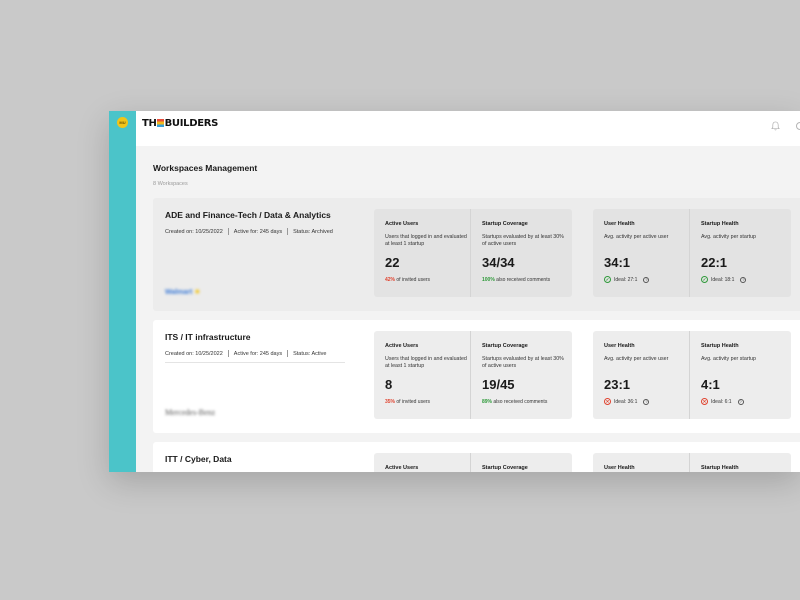 Image resolution: width=800 pixels, height=600 pixels. Describe the element at coordinates (498, 384) in the screenshot. I see `metric-value: 19/45` at that location.